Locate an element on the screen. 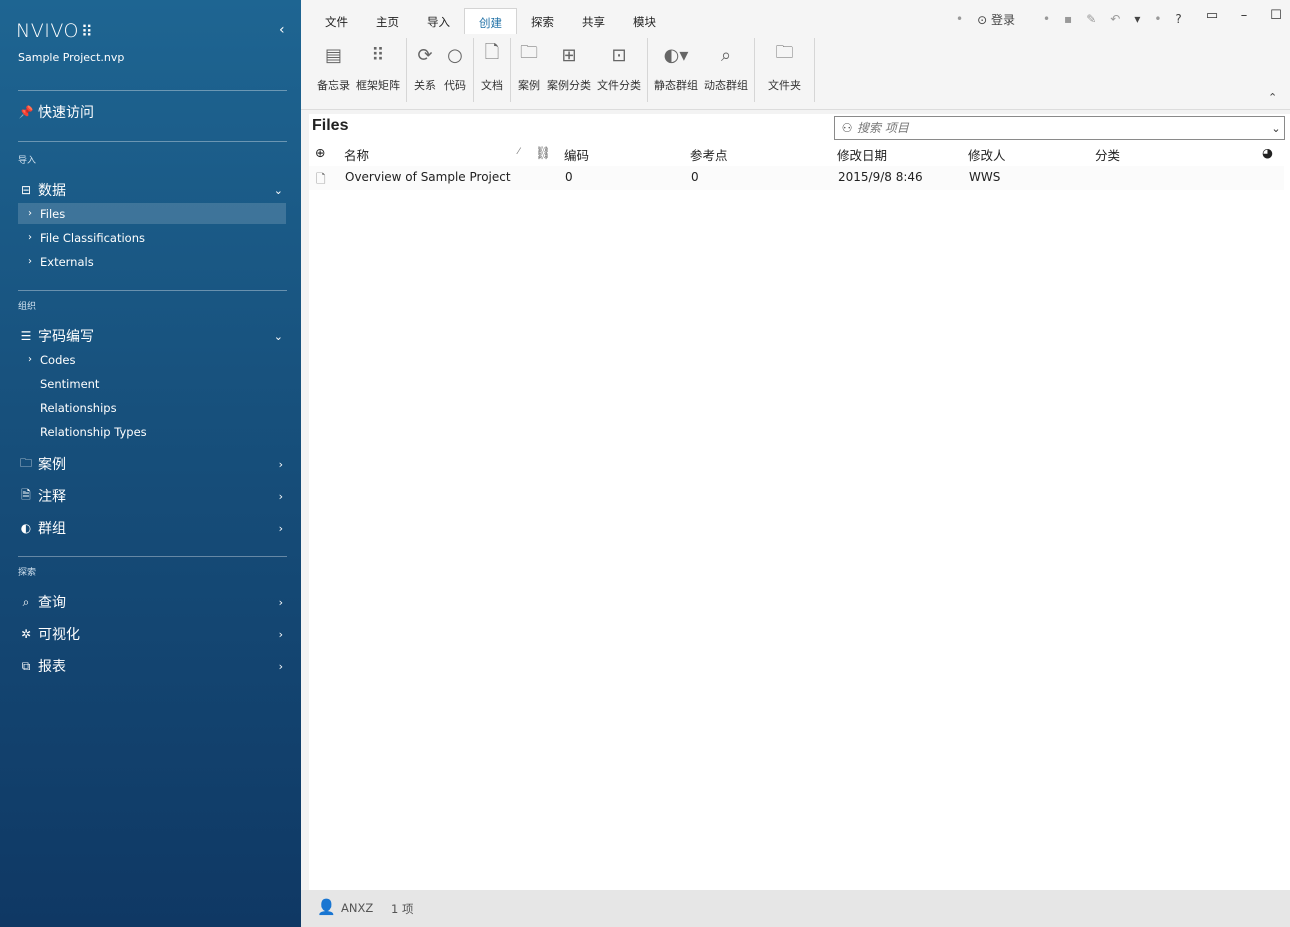 The width and height of the screenshot is (1290, 927). nav-query: ⌕ 查询 › is located at coordinates (152, 602).